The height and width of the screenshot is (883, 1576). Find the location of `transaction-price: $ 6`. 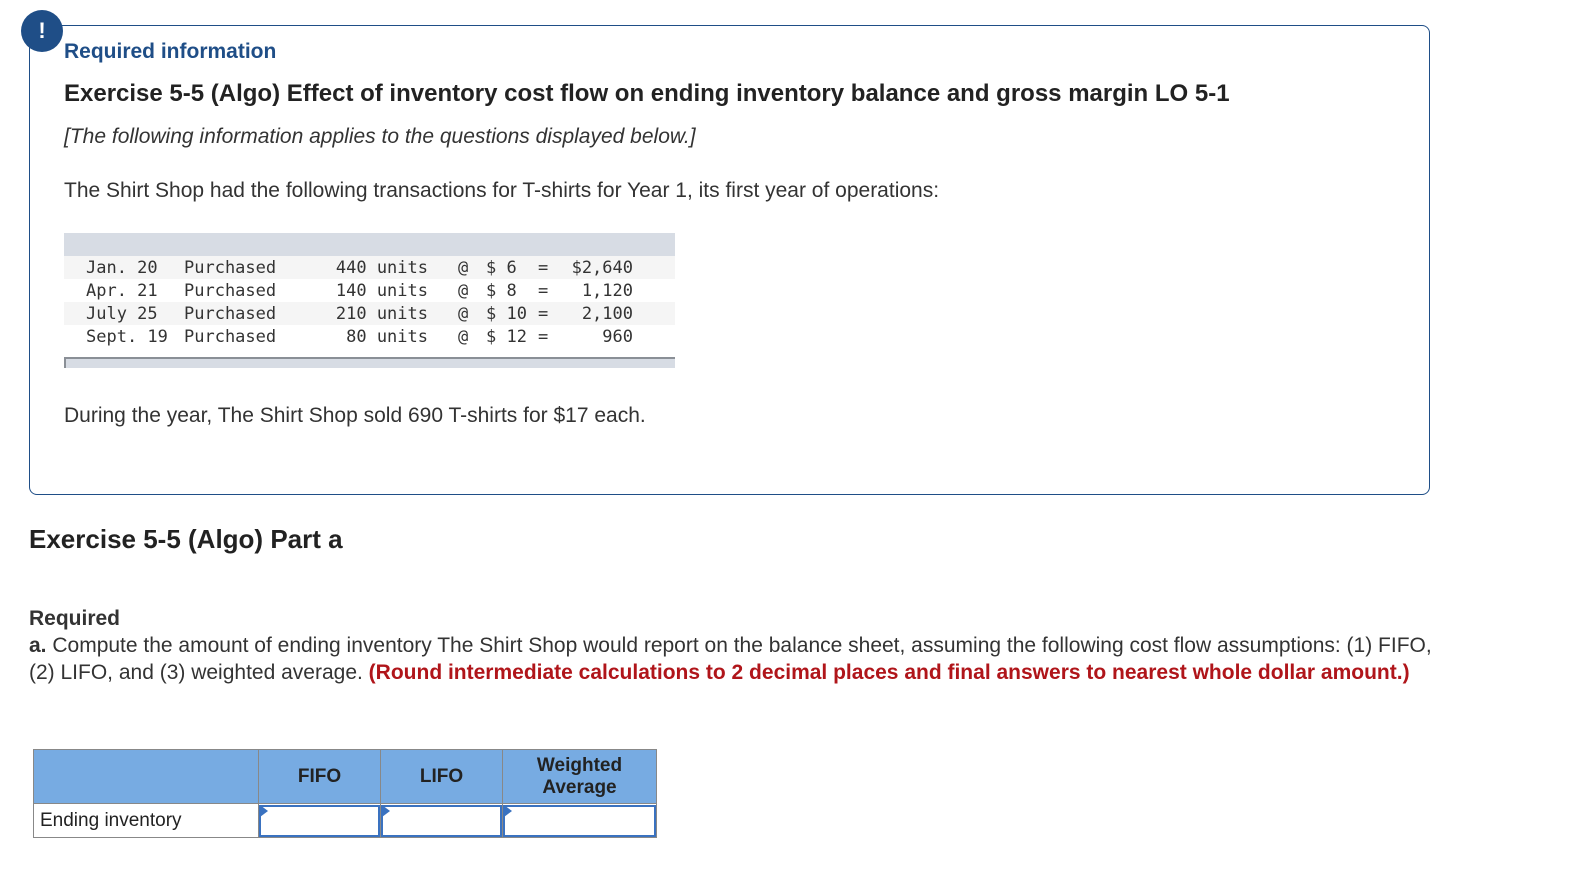

transaction-price: $ 6 is located at coordinates (501, 267).